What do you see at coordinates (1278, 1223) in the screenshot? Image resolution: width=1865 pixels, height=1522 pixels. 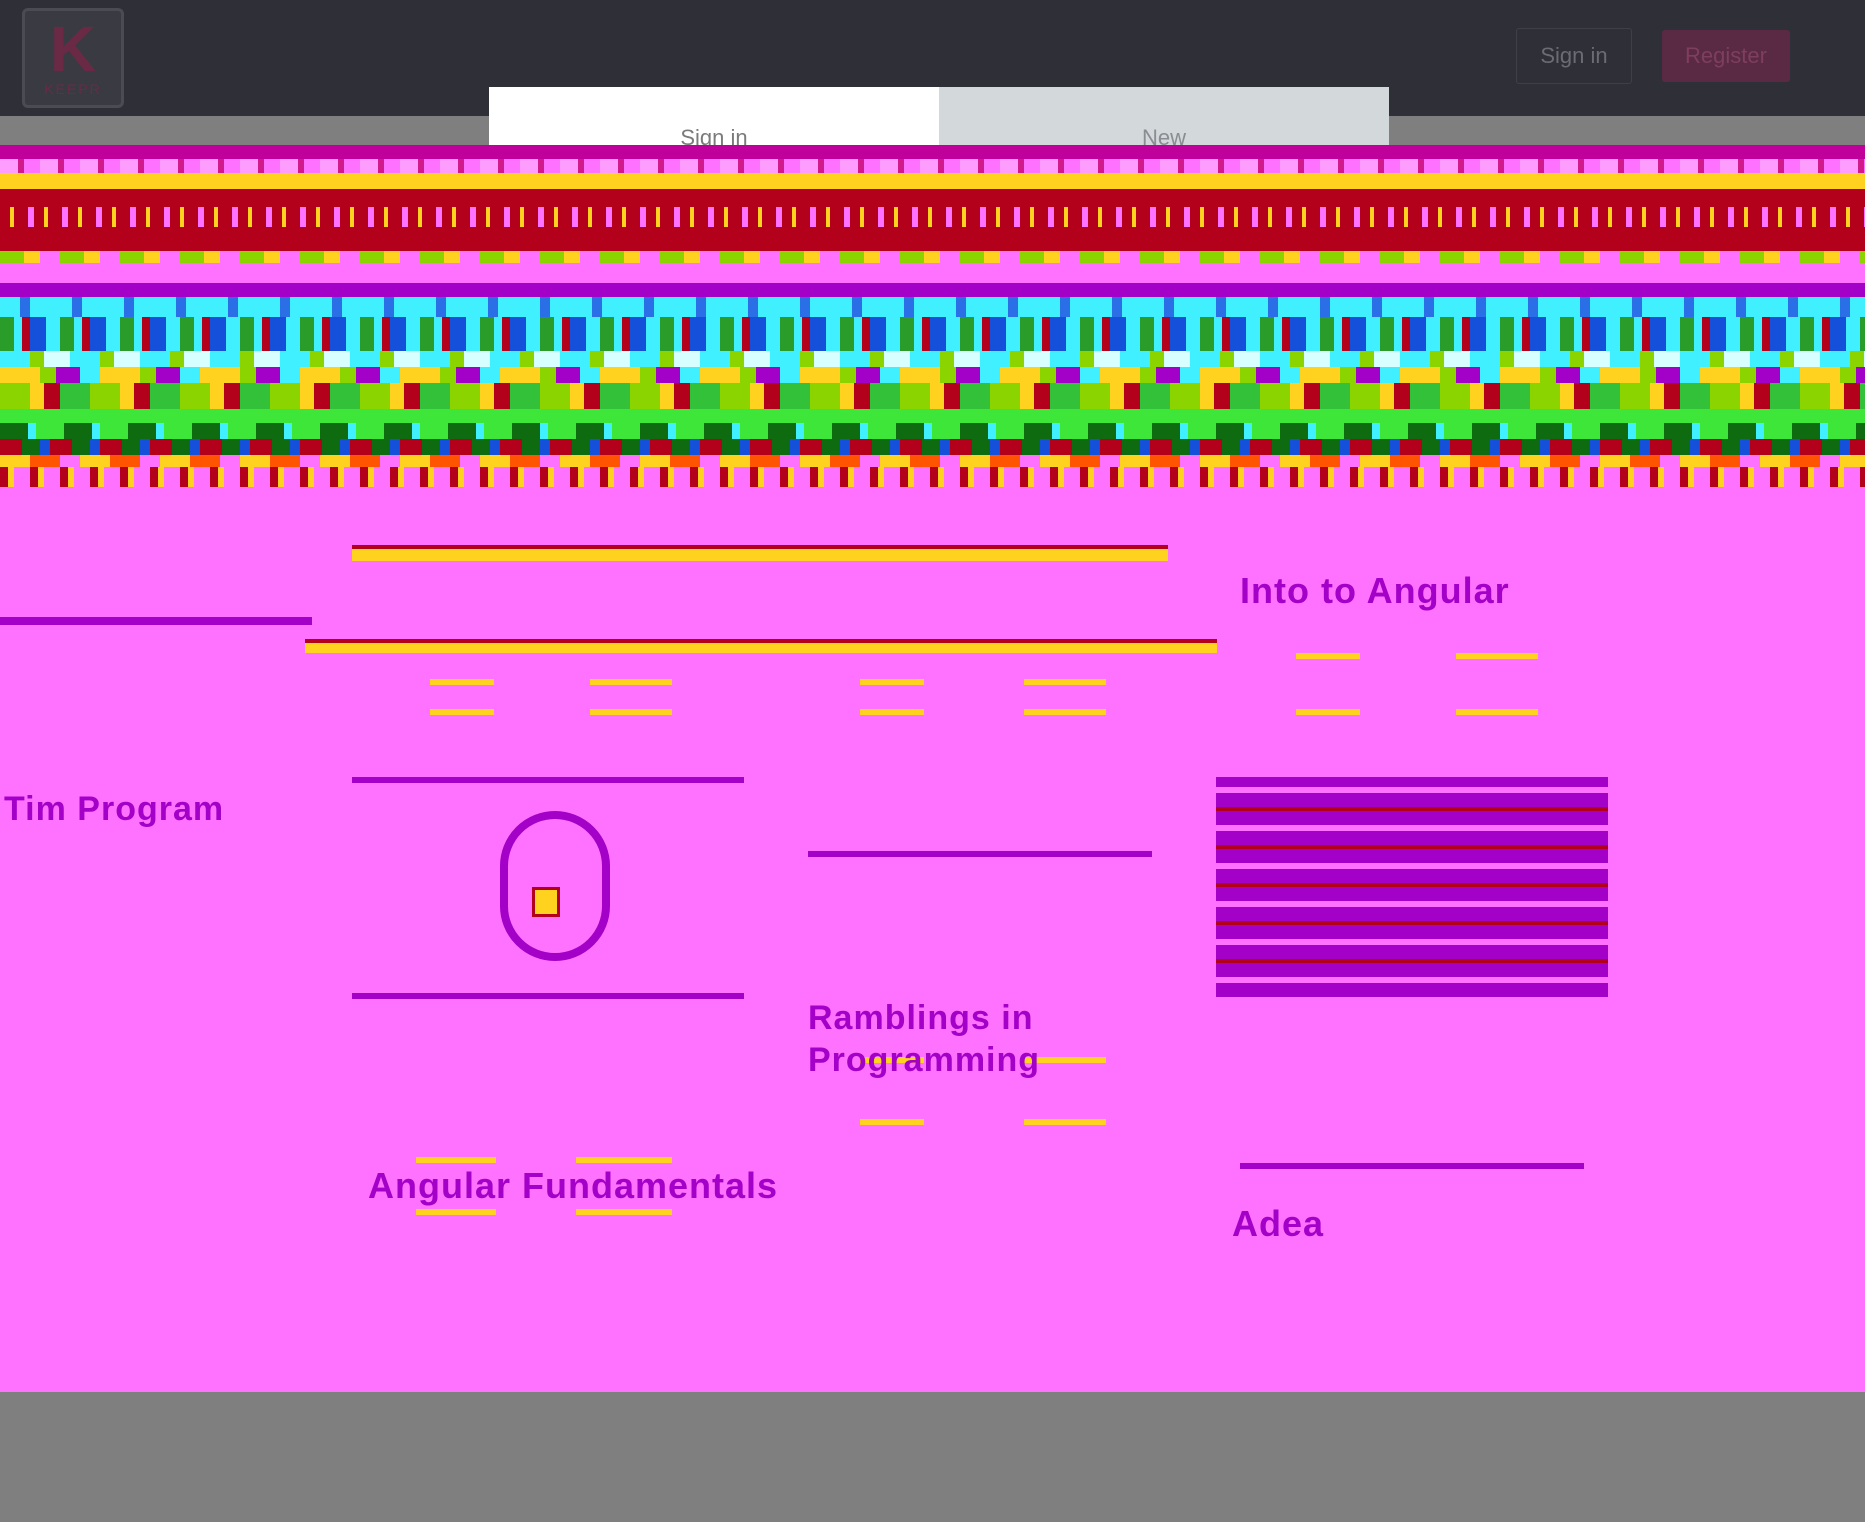 I see `card-title: Adea` at bounding box center [1278, 1223].